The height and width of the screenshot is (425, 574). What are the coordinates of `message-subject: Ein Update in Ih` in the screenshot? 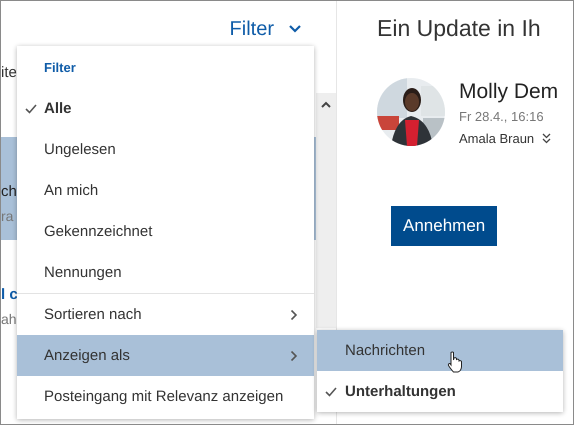 It's located at (459, 28).